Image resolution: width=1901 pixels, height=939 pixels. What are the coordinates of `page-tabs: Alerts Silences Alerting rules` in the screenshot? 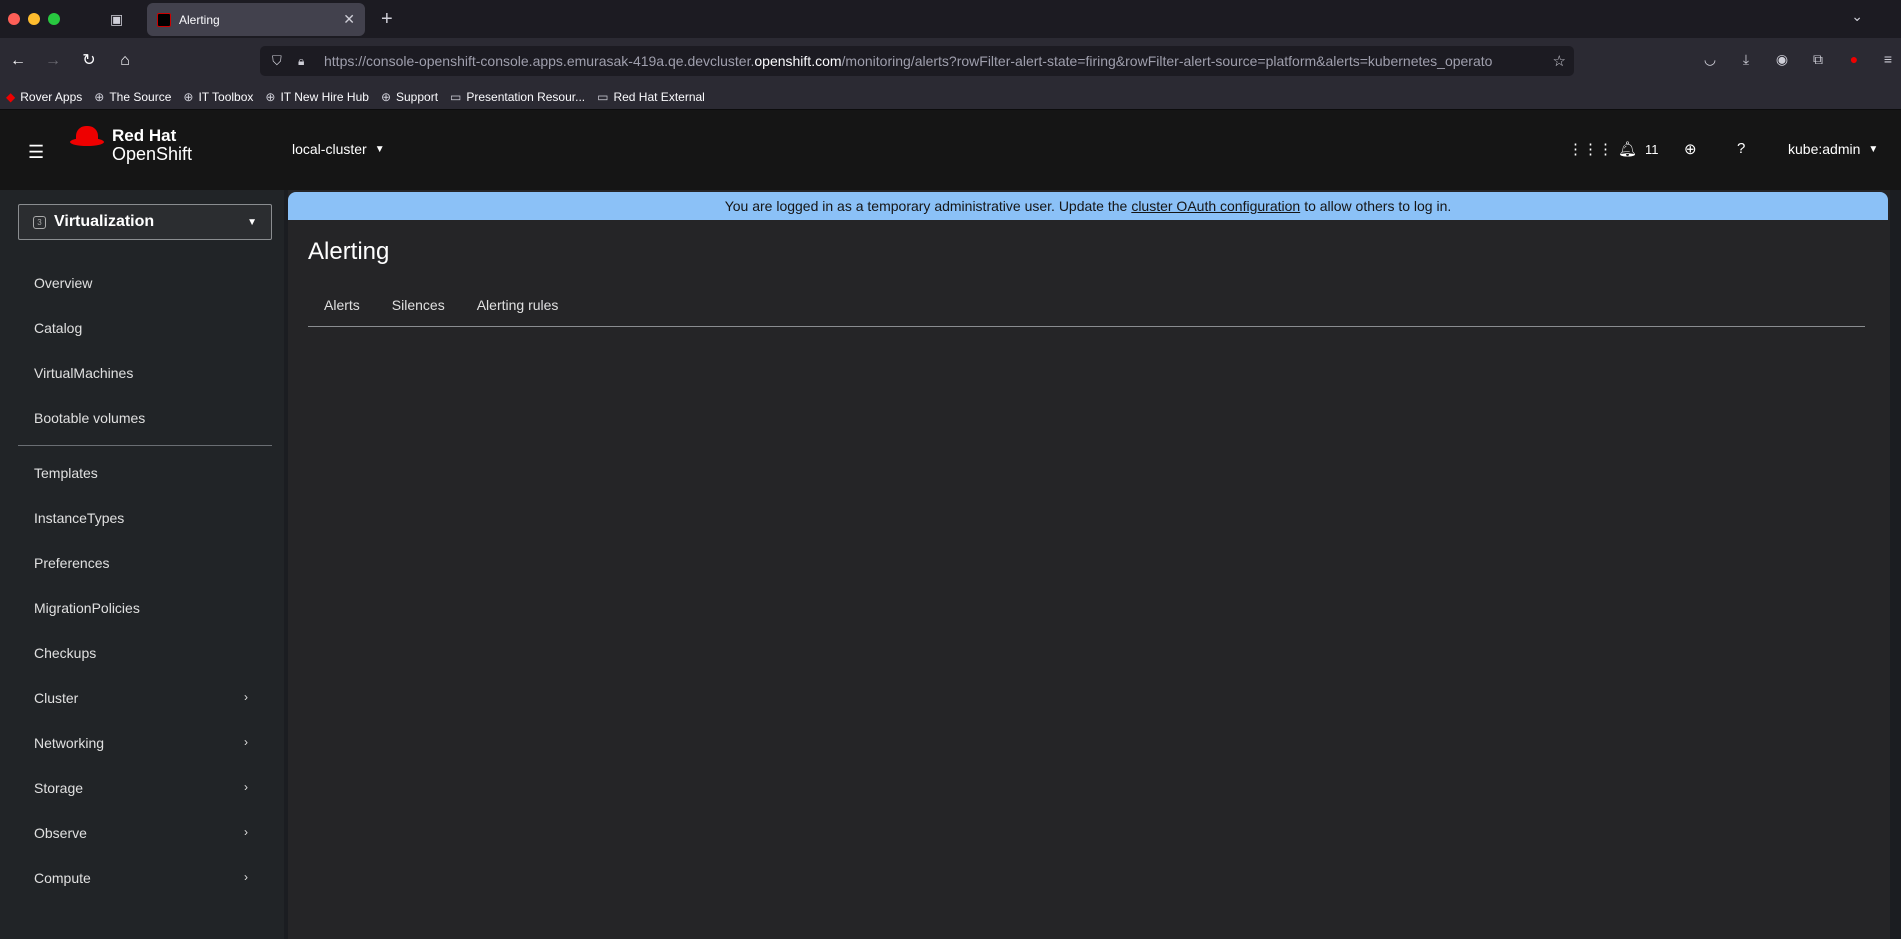 It's located at (1086, 305).